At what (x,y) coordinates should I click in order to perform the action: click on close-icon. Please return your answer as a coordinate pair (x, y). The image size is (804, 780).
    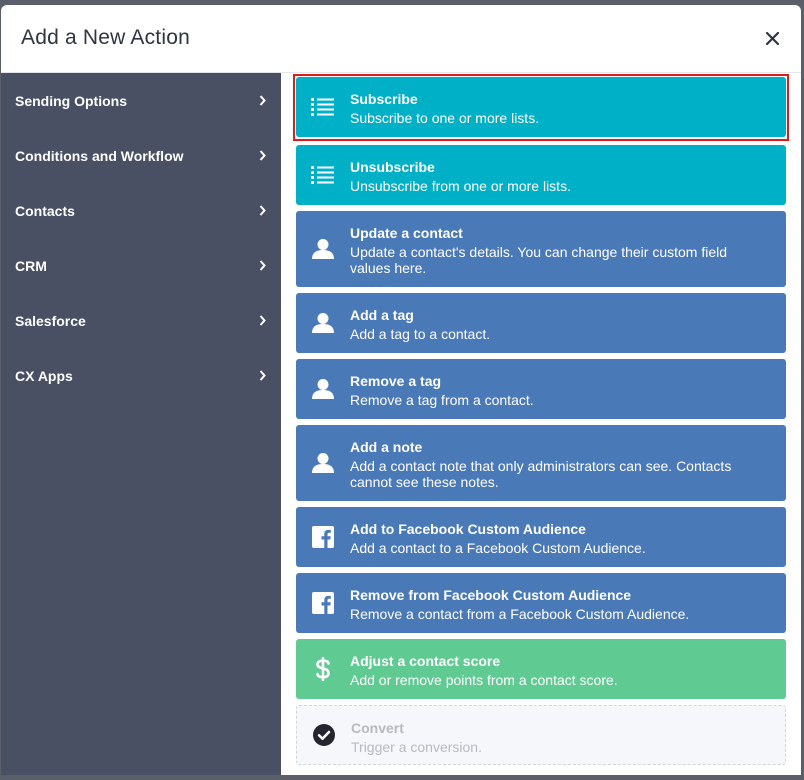
    Looking at the image, I should click on (772, 38).